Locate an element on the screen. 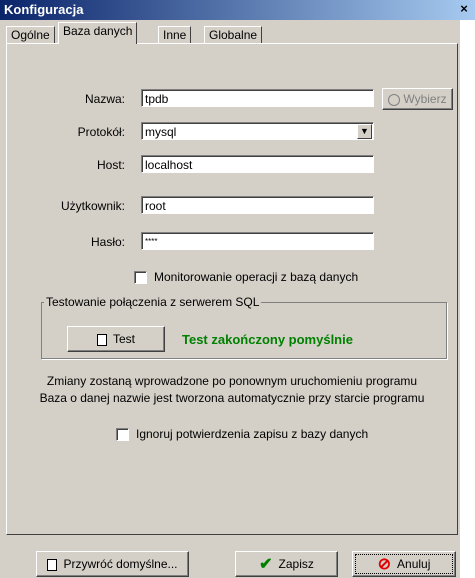 The width and height of the screenshot is (475, 578). cancel-button: ⊘ Anuluj is located at coordinates (404, 564).